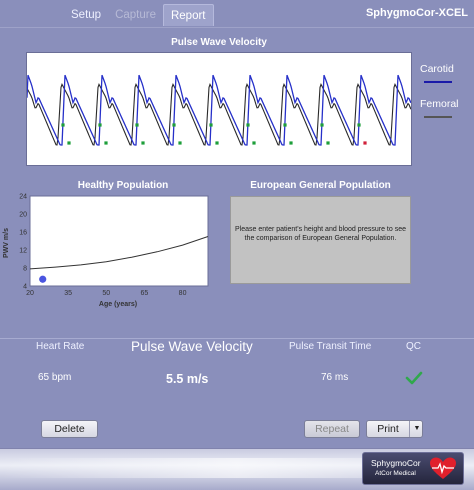  What do you see at coordinates (145, 293) in the screenshot?
I see `x-tick-label: 65` at bounding box center [145, 293].